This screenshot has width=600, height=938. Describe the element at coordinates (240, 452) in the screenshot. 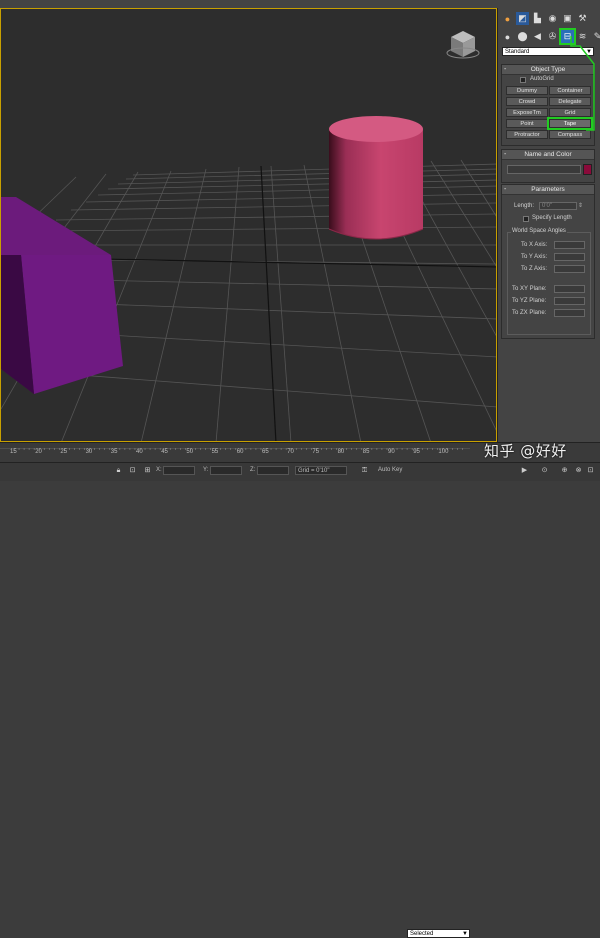

I see `tick-label: 60` at that location.